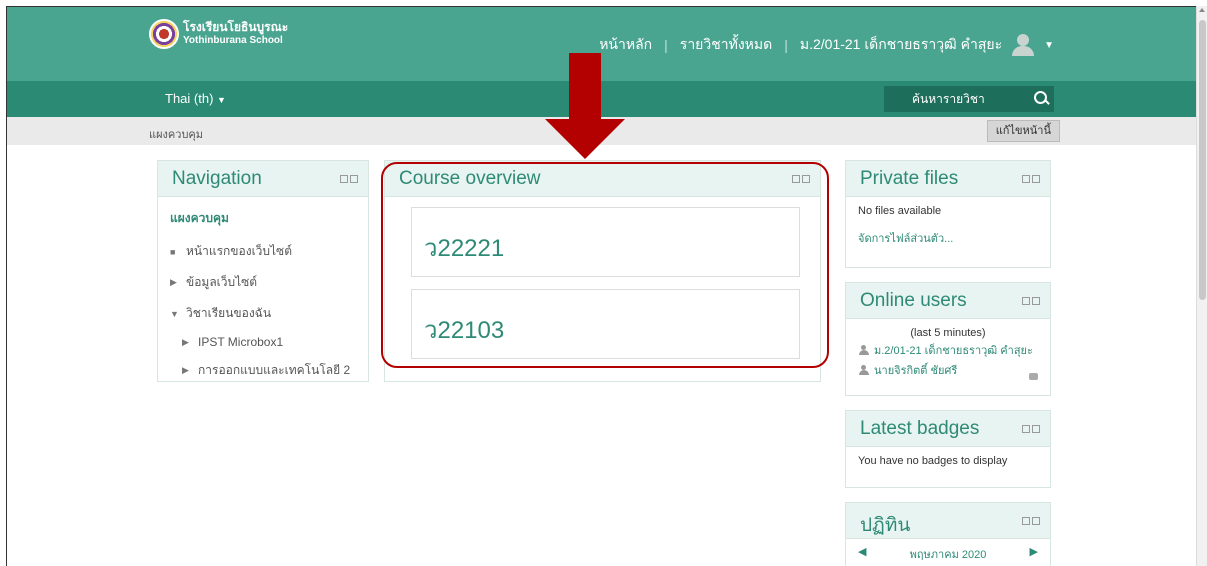 This screenshot has height=566, width=1207. What do you see at coordinates (239, 251) in the screenshot?
I see `nav-item-label: หน้าแรกของเว็บไซต์` at bounding box center [239, 251].